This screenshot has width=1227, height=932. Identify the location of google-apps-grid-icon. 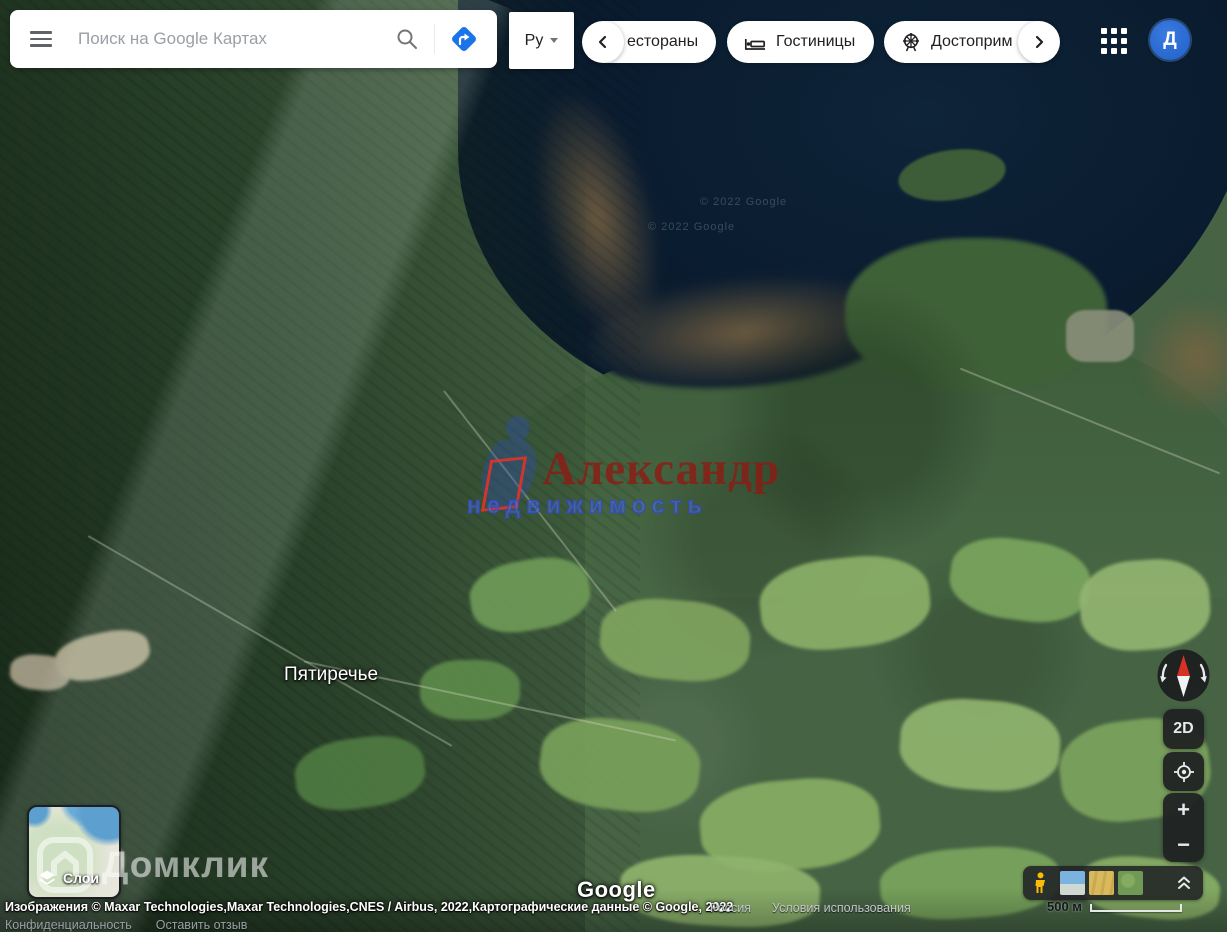
(1114, 41).